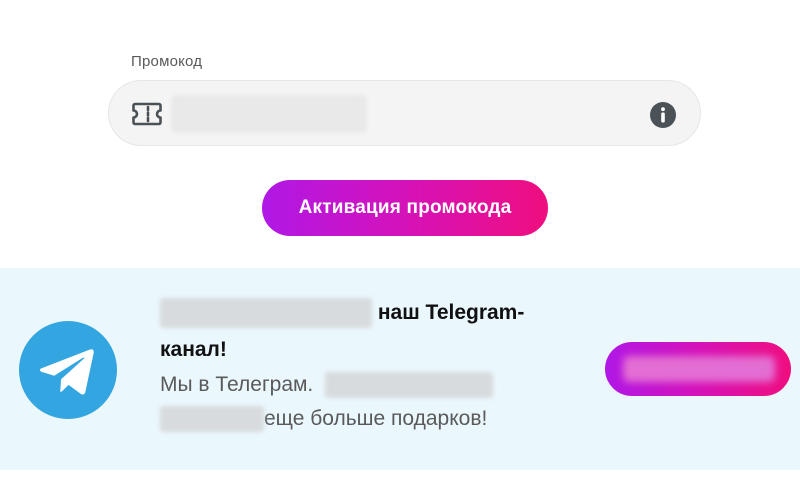 Image resolution: width=800 pixels, height=480 pixels. Describe the element at coordinates (376, 418) in the screenshot. I see `telegram-desc-end: еще больше подарков!` at that location.